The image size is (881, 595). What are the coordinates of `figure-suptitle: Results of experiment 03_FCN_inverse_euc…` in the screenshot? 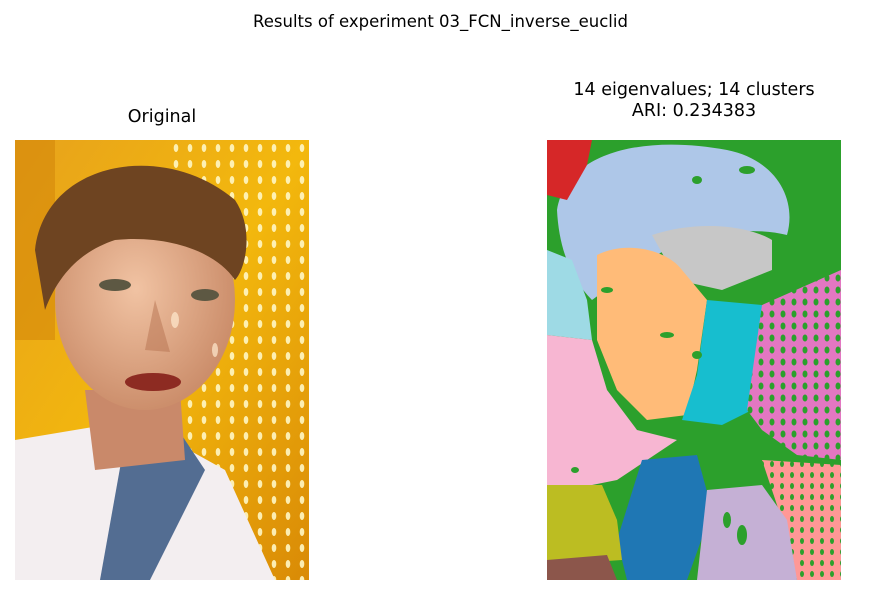 It's located at (440, 21).